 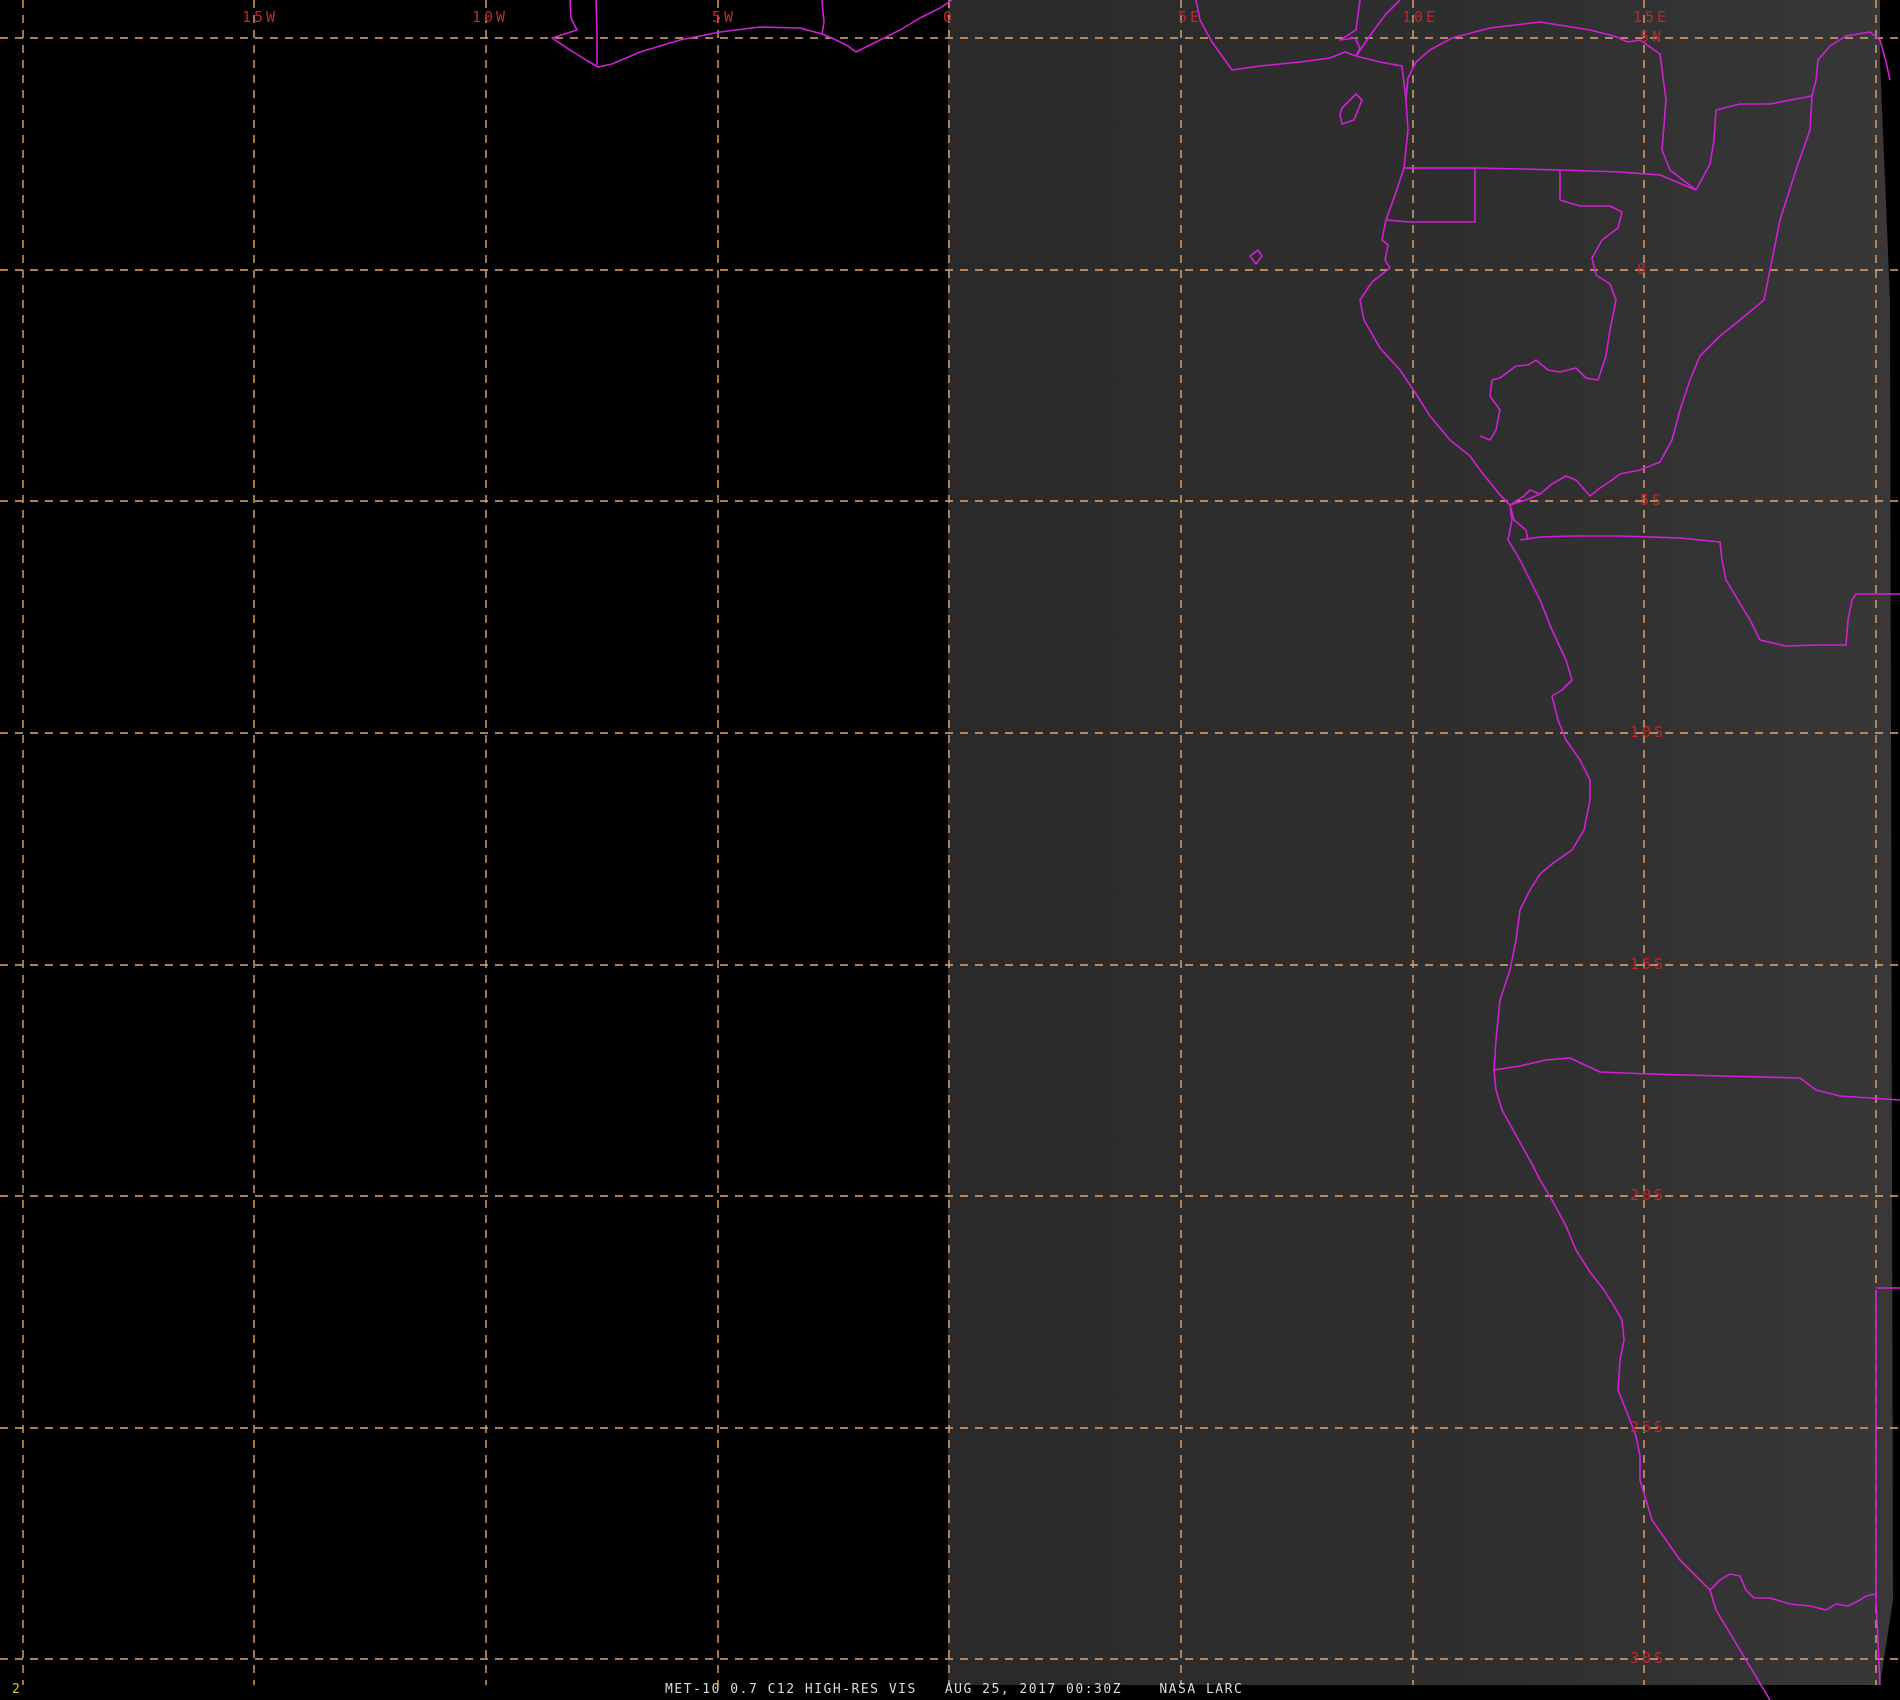 What do you see at coordinates (949, 17) in the screenshot?
I see `lon-label: 0` at bounding box center [949, 17].